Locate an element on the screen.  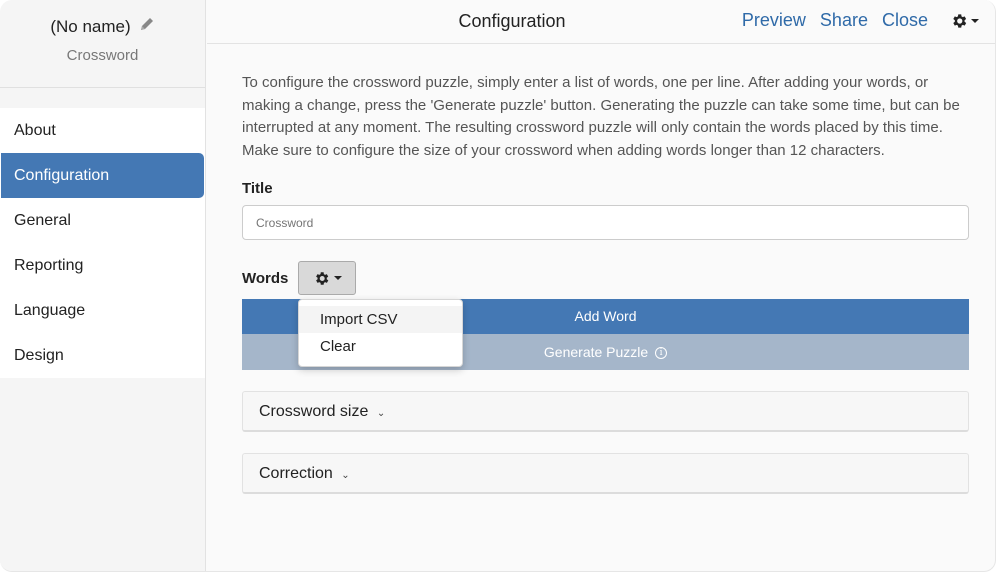
header-actions: Preview Share Close is located at coordinates (860, 20).